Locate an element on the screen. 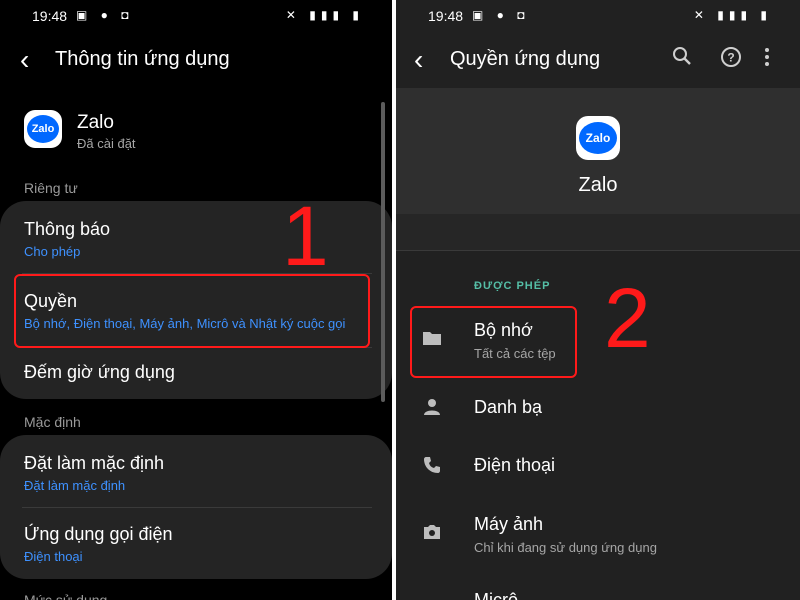  notifications-subtitle: Cho phép is located at coordinates (52, 251).